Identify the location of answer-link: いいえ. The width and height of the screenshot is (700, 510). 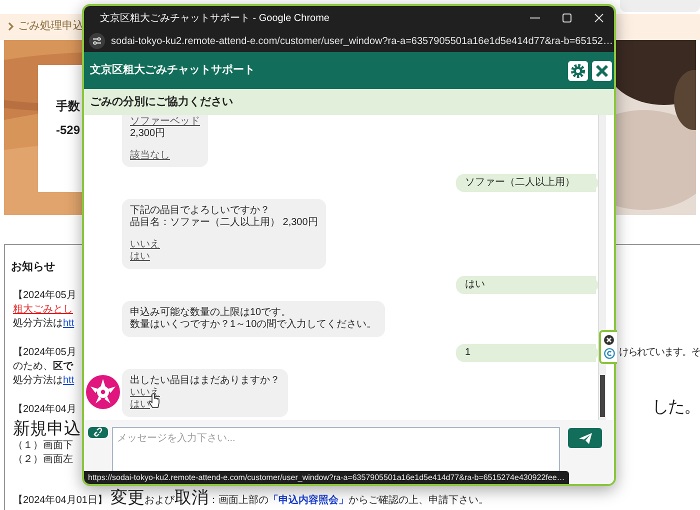
(145, 245).